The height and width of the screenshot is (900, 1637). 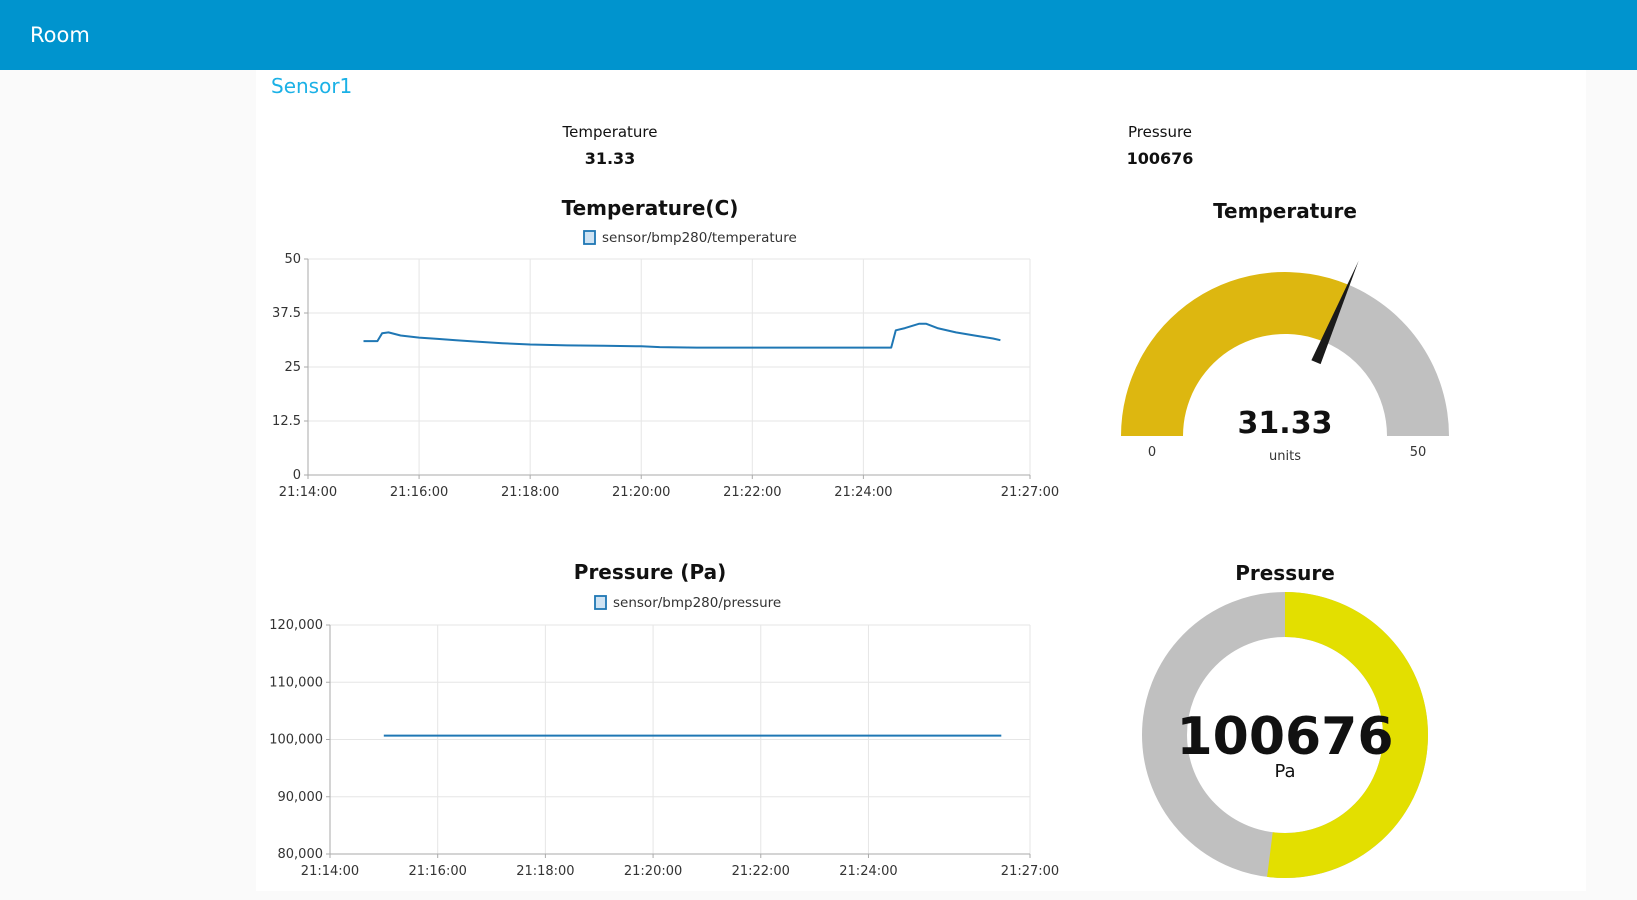 What do you see at coordinates (296, 740) in the screenshot?
I see `pressure-chart-y-tick-label: 100,000` at bounding box center [296, 740].